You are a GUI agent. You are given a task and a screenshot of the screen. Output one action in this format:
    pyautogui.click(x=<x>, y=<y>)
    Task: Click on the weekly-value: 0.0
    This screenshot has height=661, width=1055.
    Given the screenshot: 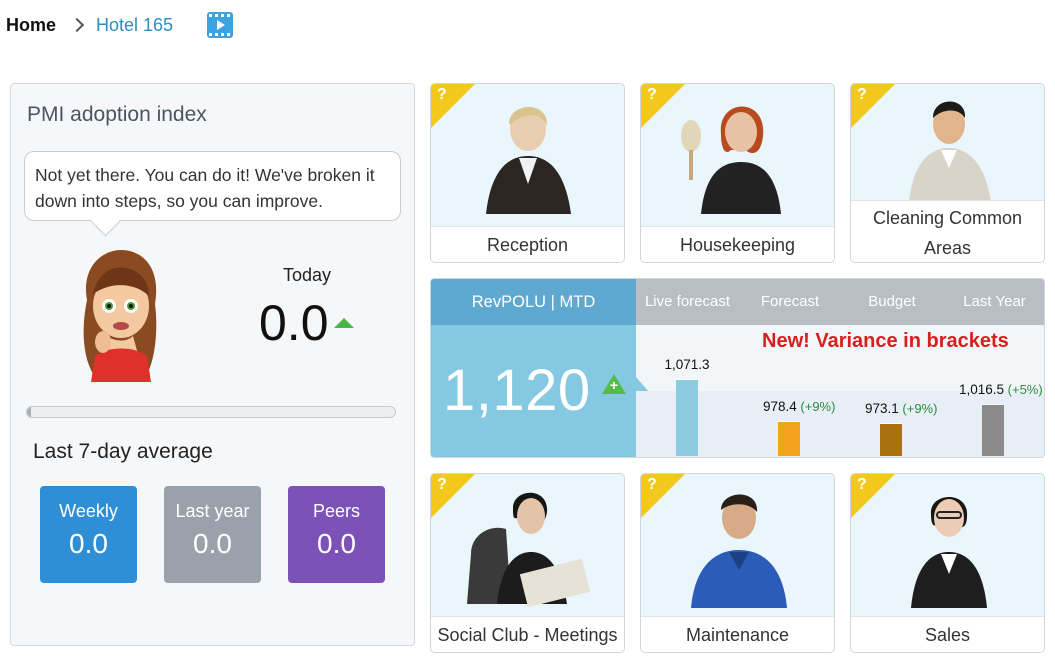 What is the action you would take?
    pyautogui.click(x=88, y=543)
    